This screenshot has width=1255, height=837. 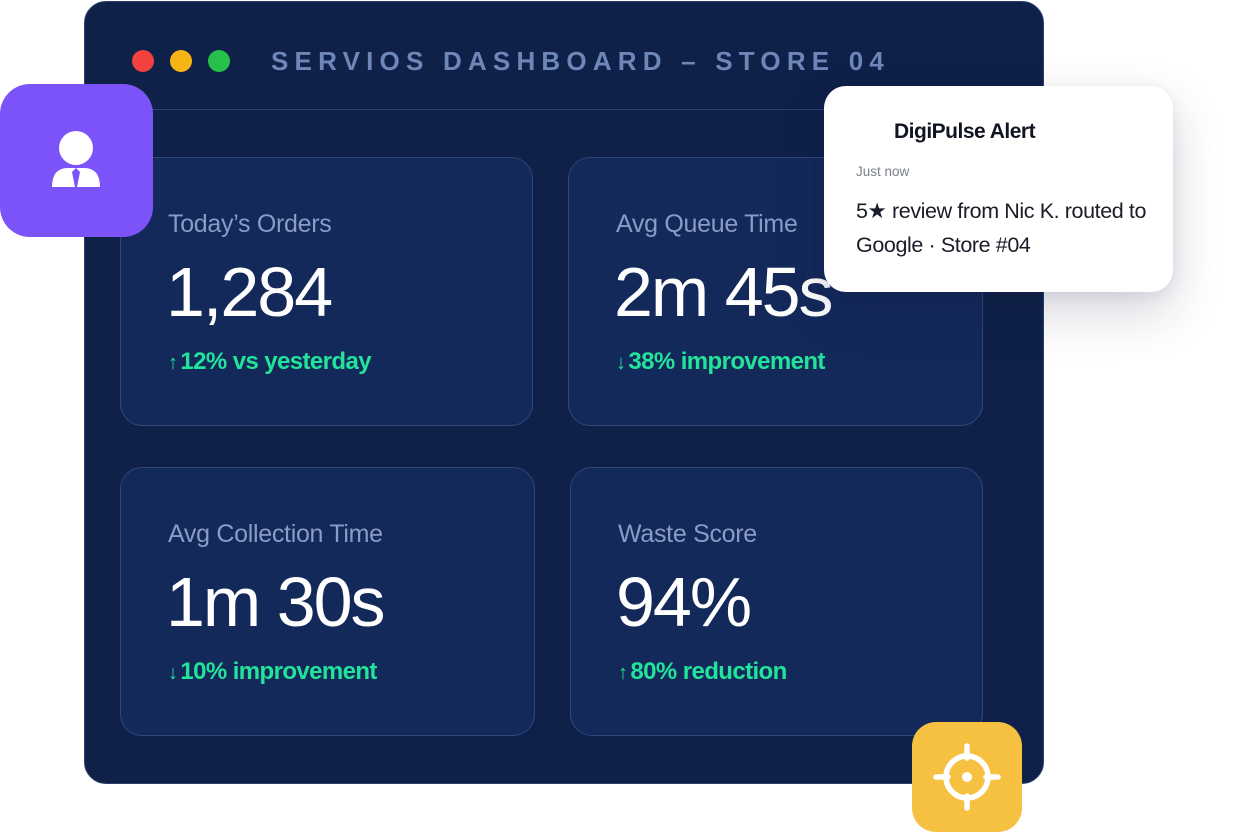 I want to click on crosshair-icon, so click(x=967, y=777).